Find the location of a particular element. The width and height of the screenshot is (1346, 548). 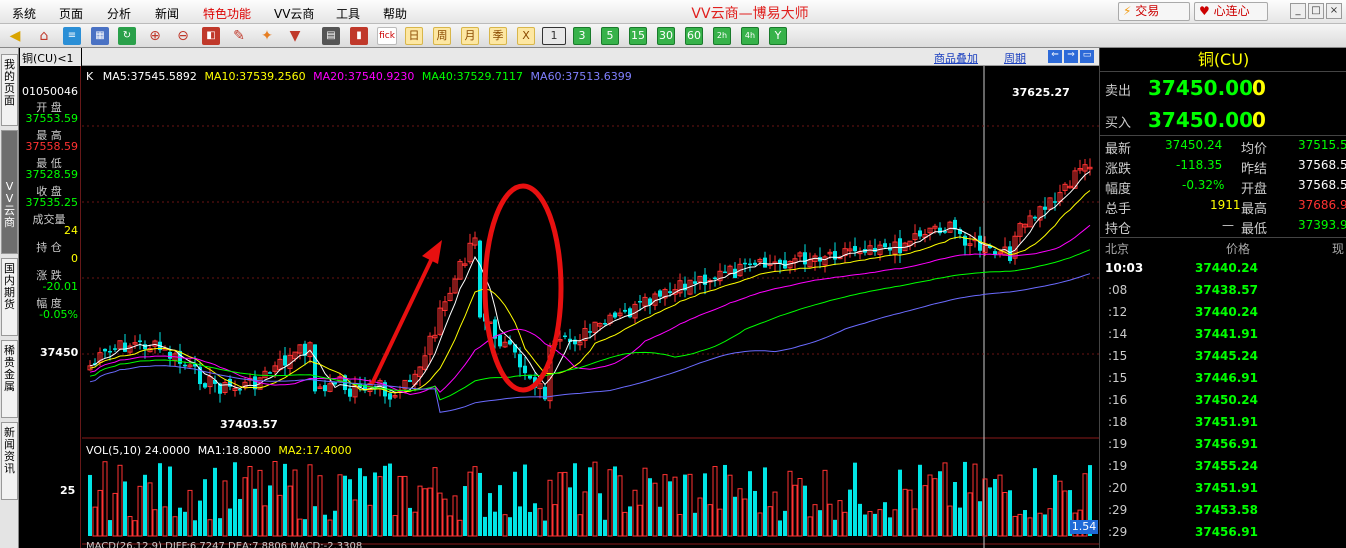

weekly-button: 周 is located at coordinates (442, 36).